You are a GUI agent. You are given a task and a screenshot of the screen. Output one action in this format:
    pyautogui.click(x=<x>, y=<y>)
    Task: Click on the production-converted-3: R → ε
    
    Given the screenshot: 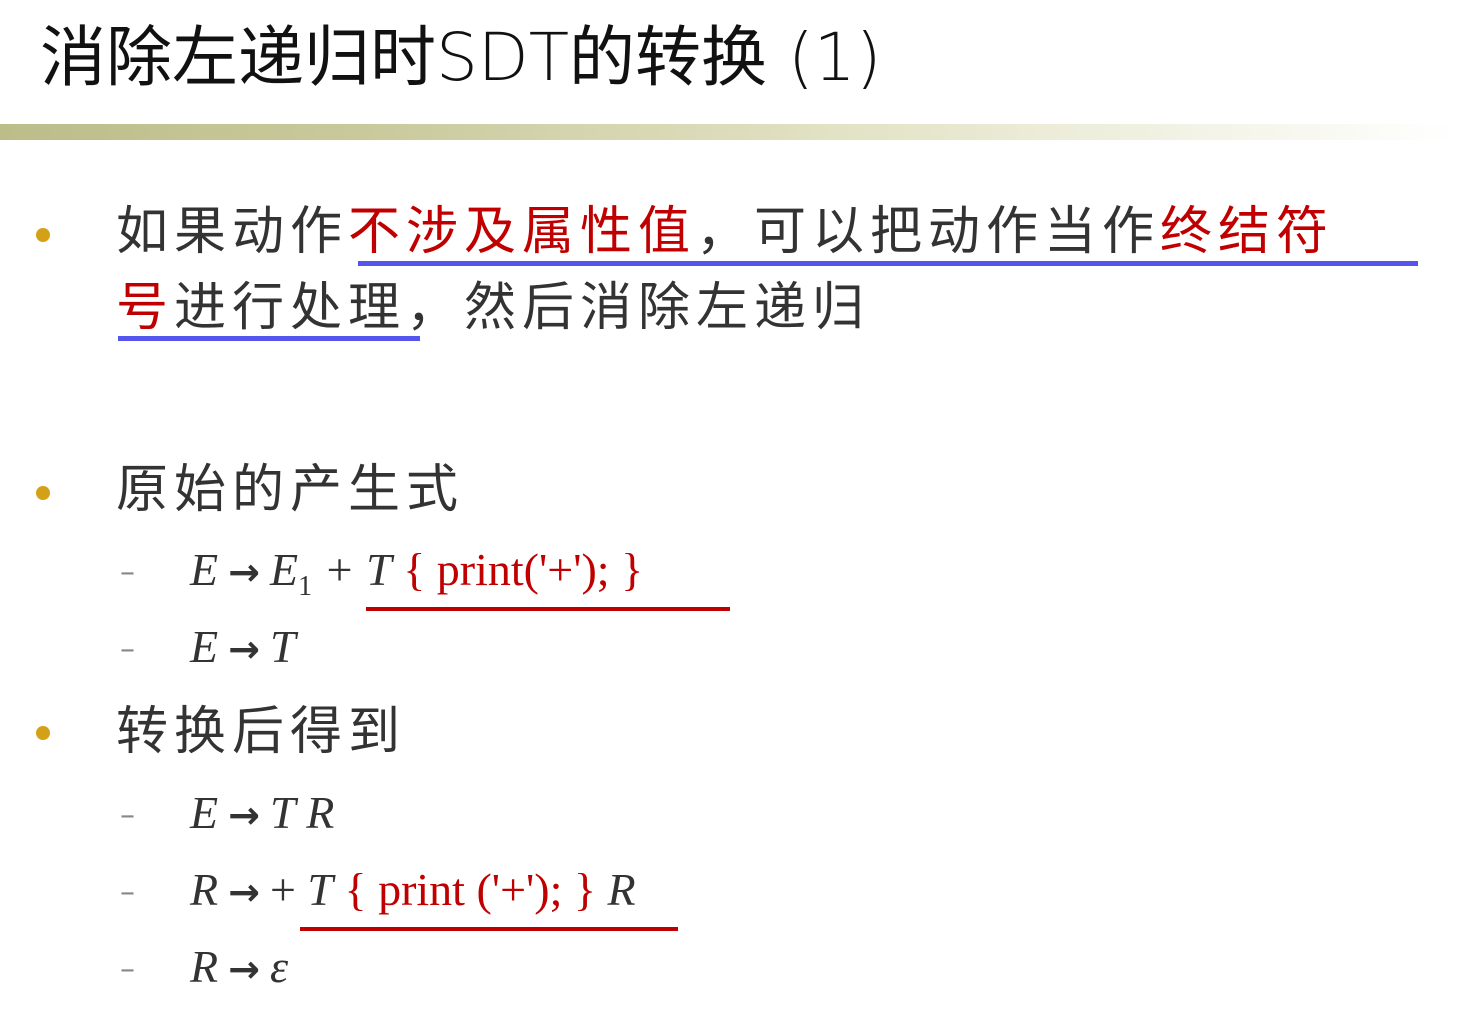 What is the action you would take?
    pyautogui.click(x=239, y=966)
    